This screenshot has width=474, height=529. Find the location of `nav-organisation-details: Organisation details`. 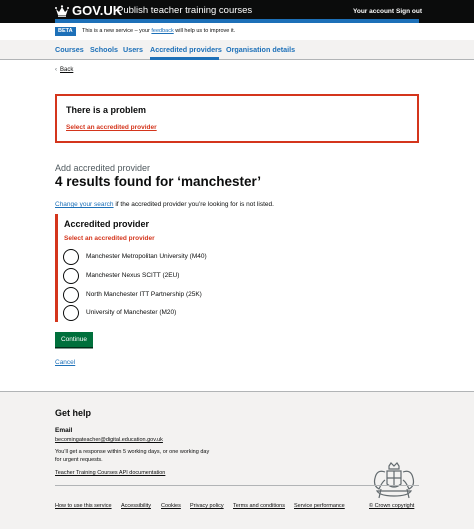

nav-organisation-details: Organisation details is located at coordinates (260, 49).